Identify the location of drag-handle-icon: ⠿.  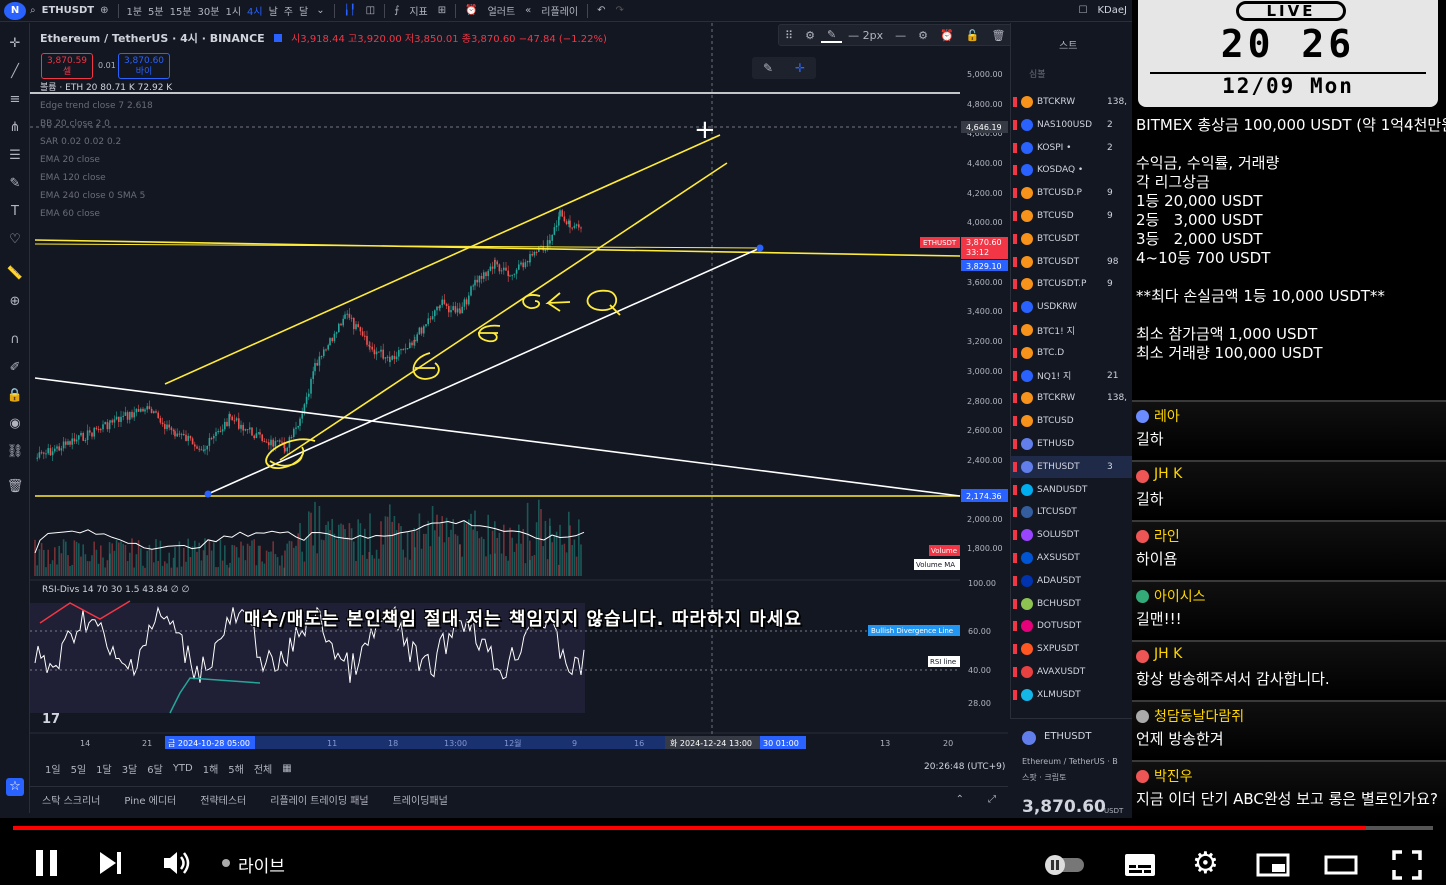
(789, 35).